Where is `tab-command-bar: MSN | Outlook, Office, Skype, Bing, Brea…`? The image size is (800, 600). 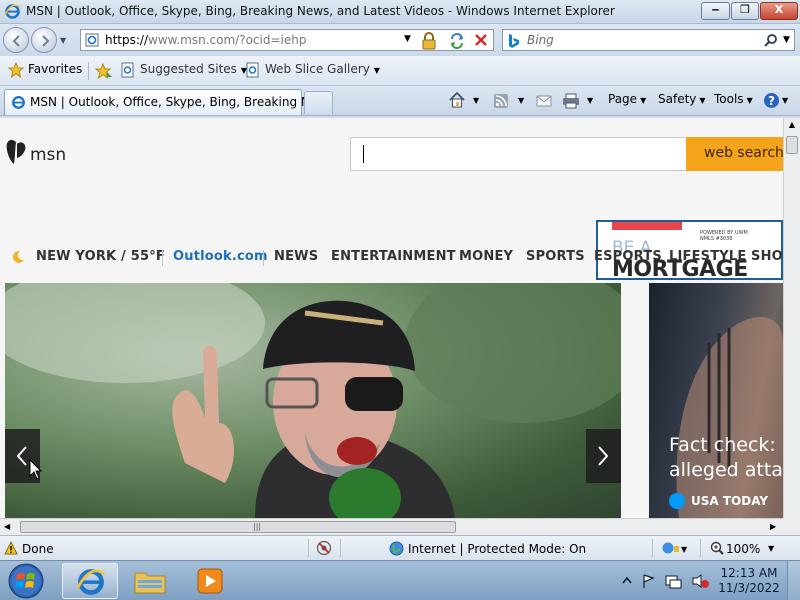
tab-command-bar: MSN | Outlook, Office, Skype, Bing, Brea… is located at coordinates (400, 101).